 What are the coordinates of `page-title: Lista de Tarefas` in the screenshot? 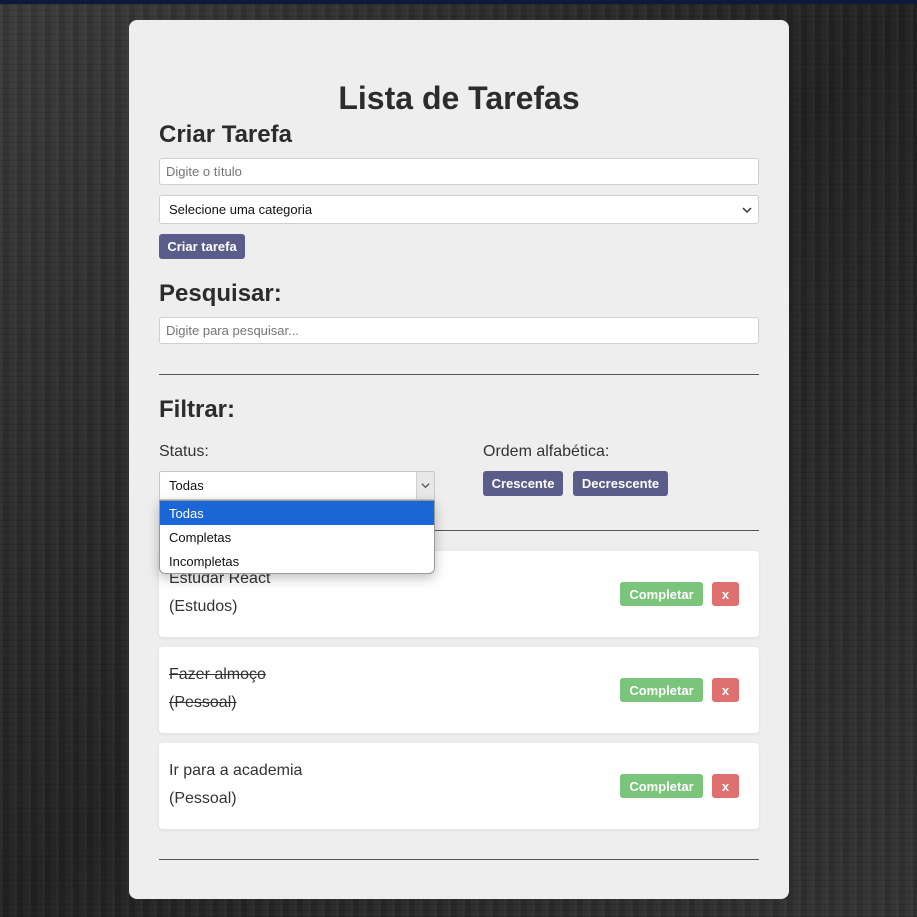 It's located at (459, 98).